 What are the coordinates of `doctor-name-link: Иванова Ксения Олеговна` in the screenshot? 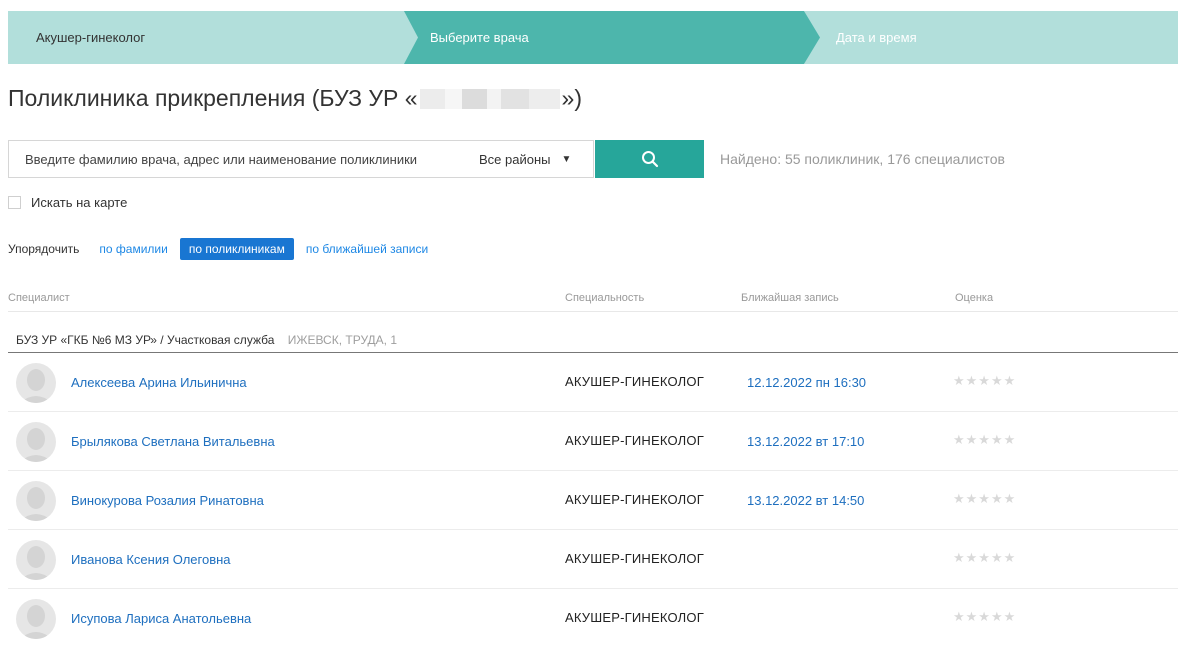 It's located at (151, 559).